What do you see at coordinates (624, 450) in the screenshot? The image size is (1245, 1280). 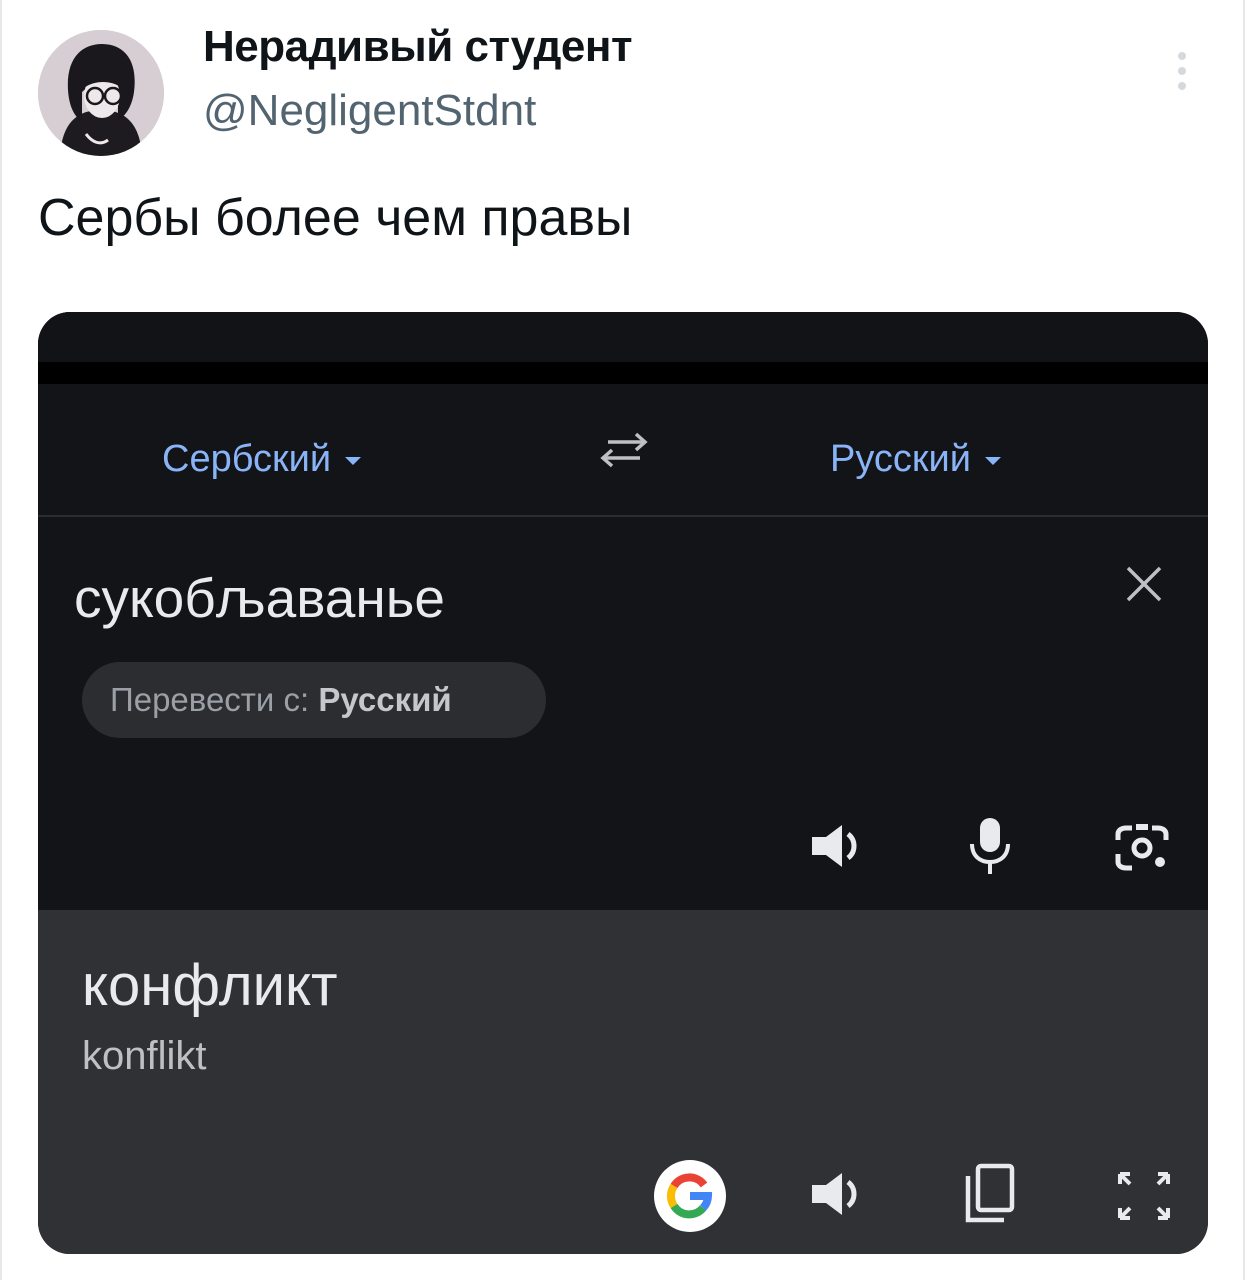 I see `swap-languages-icon` at bounding box center [624, 450].